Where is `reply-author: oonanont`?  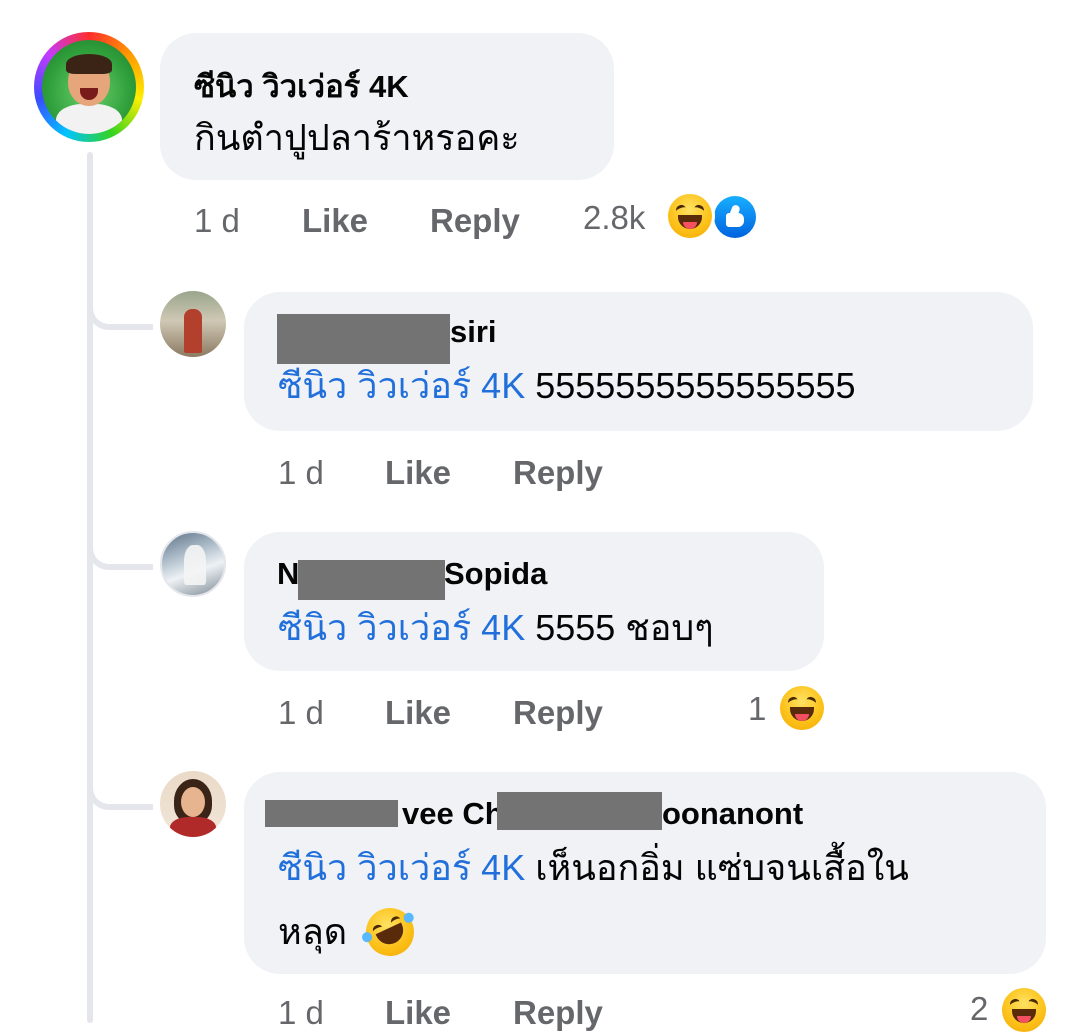 reply-author: oonanont is located at coordinates (732, 814).